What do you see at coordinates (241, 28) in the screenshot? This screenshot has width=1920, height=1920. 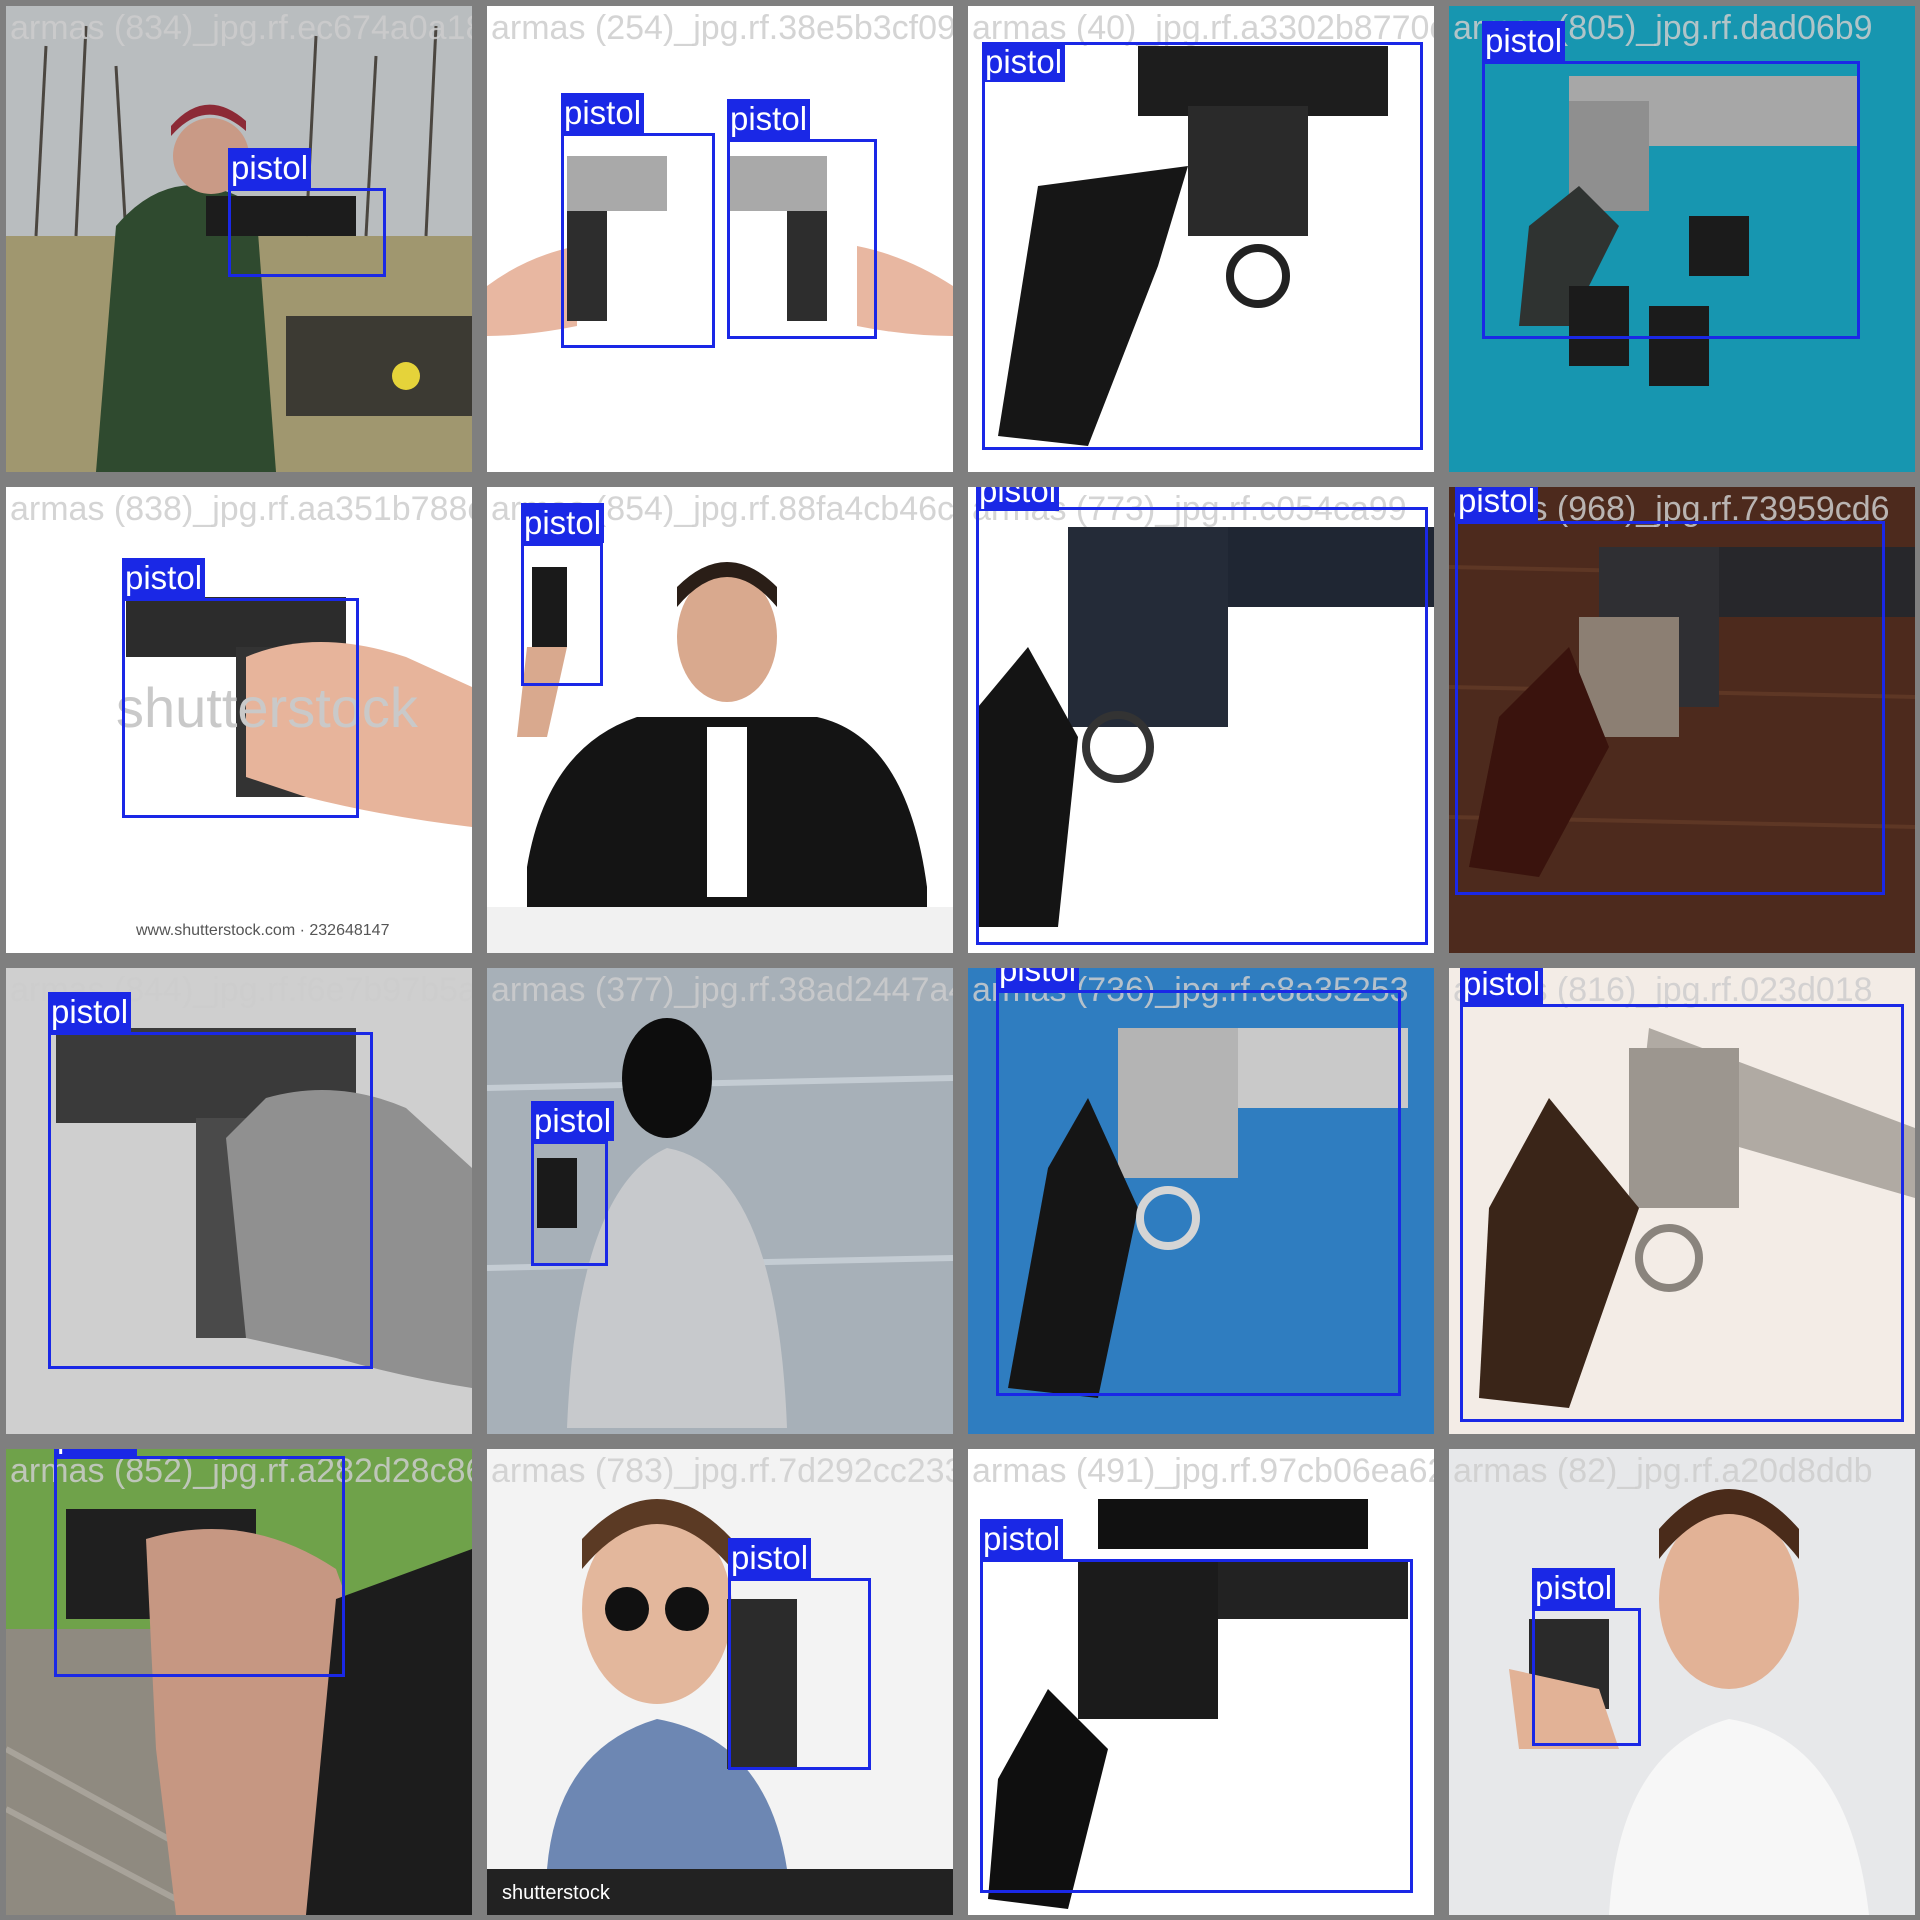 I see `filename-caption: armas (834)_jpg.rf.ec674a0a187a6f35f2606` at bounding box center [241, 28].